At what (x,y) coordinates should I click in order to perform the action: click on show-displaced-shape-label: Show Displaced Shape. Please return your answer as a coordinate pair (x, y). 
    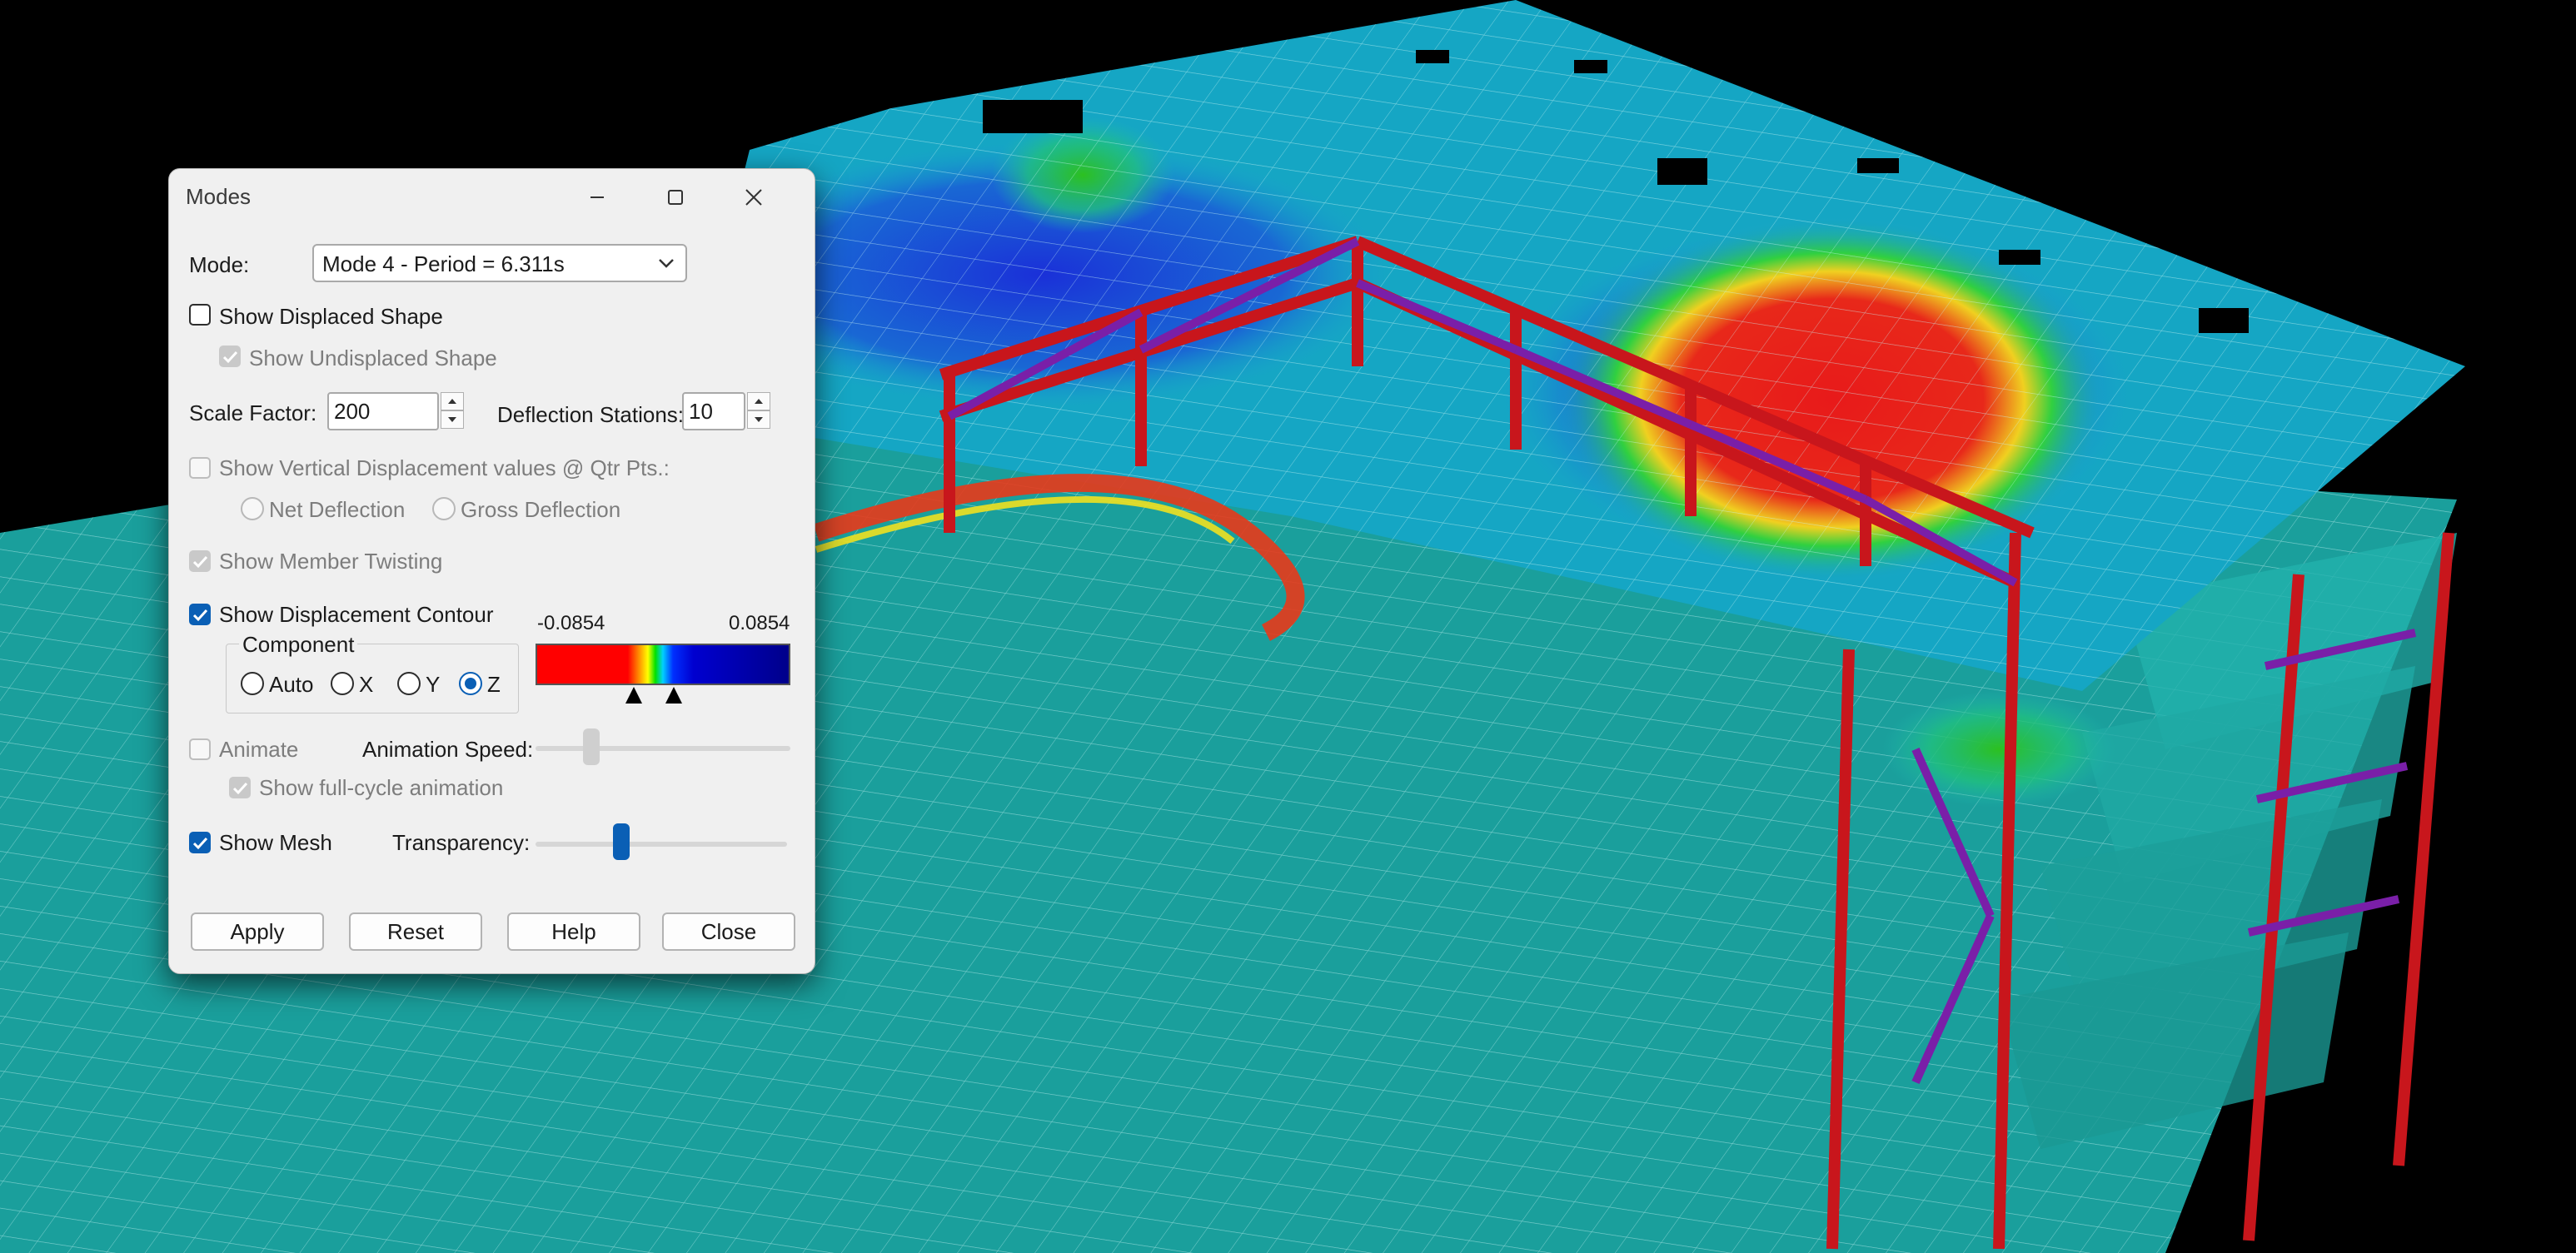
    Looking at the image, I should click on (331, 316).